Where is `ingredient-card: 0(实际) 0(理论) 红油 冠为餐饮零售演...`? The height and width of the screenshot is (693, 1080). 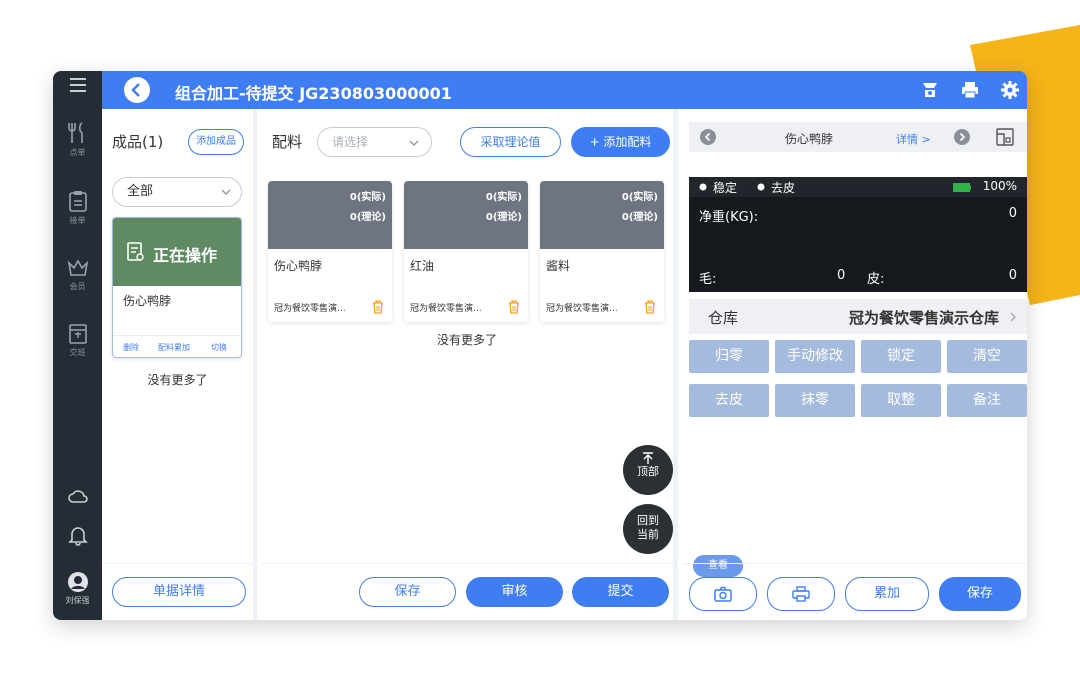 ingredient-card: 0(实际) 0(理论) 红油 冠为餐饮零售演... is located at coordinates (466, 251).